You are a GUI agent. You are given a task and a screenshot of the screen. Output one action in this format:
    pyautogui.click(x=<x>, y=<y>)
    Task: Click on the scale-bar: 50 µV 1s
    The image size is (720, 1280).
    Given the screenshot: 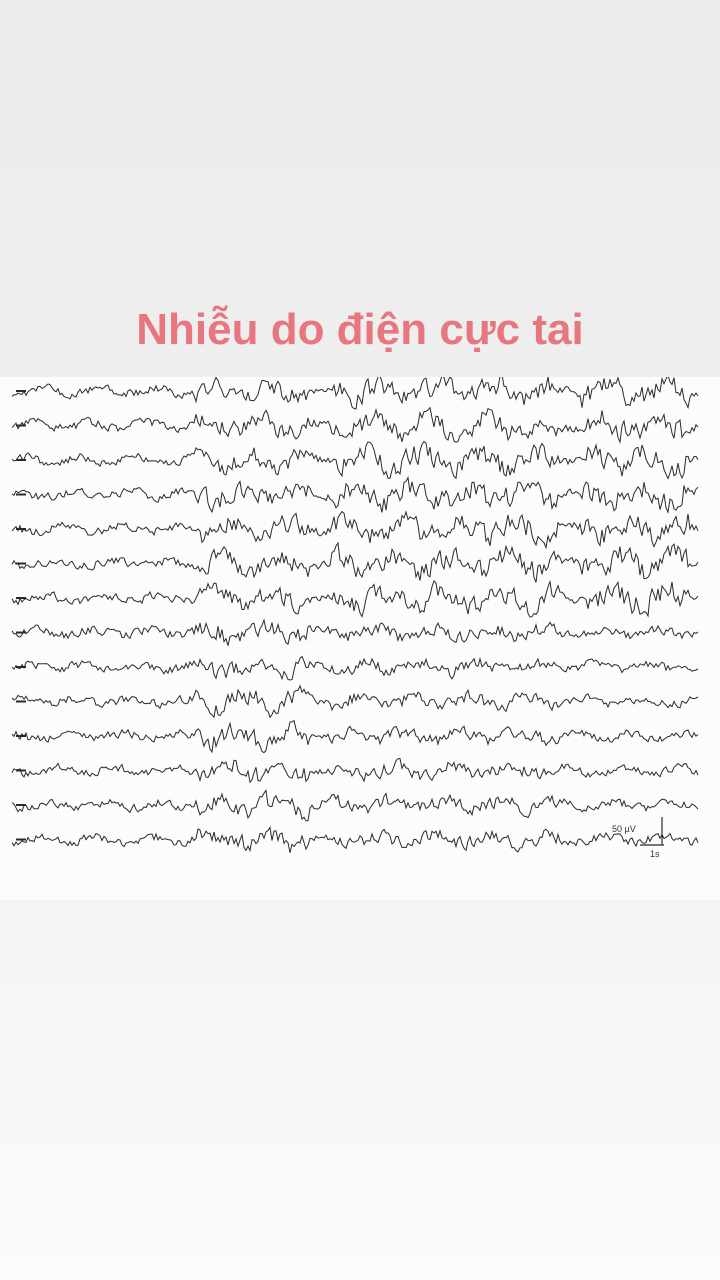 What is the action you would take?
    pyautogui.click(x=638, y=838)
    